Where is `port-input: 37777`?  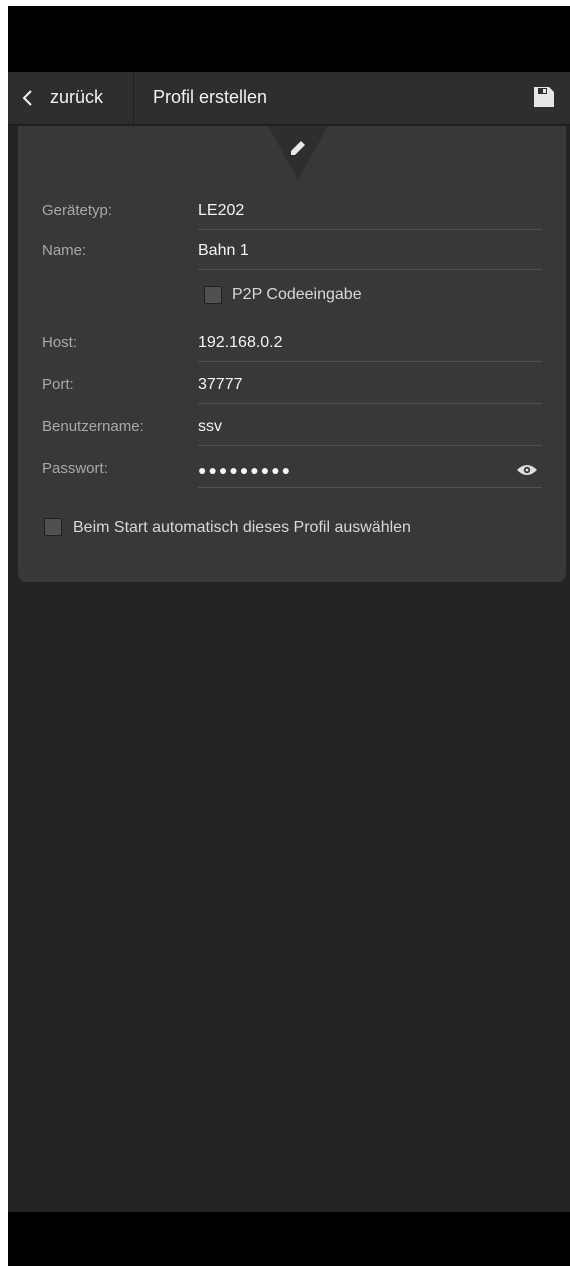 port-input: 37777 is located at coordinates (370, 388).